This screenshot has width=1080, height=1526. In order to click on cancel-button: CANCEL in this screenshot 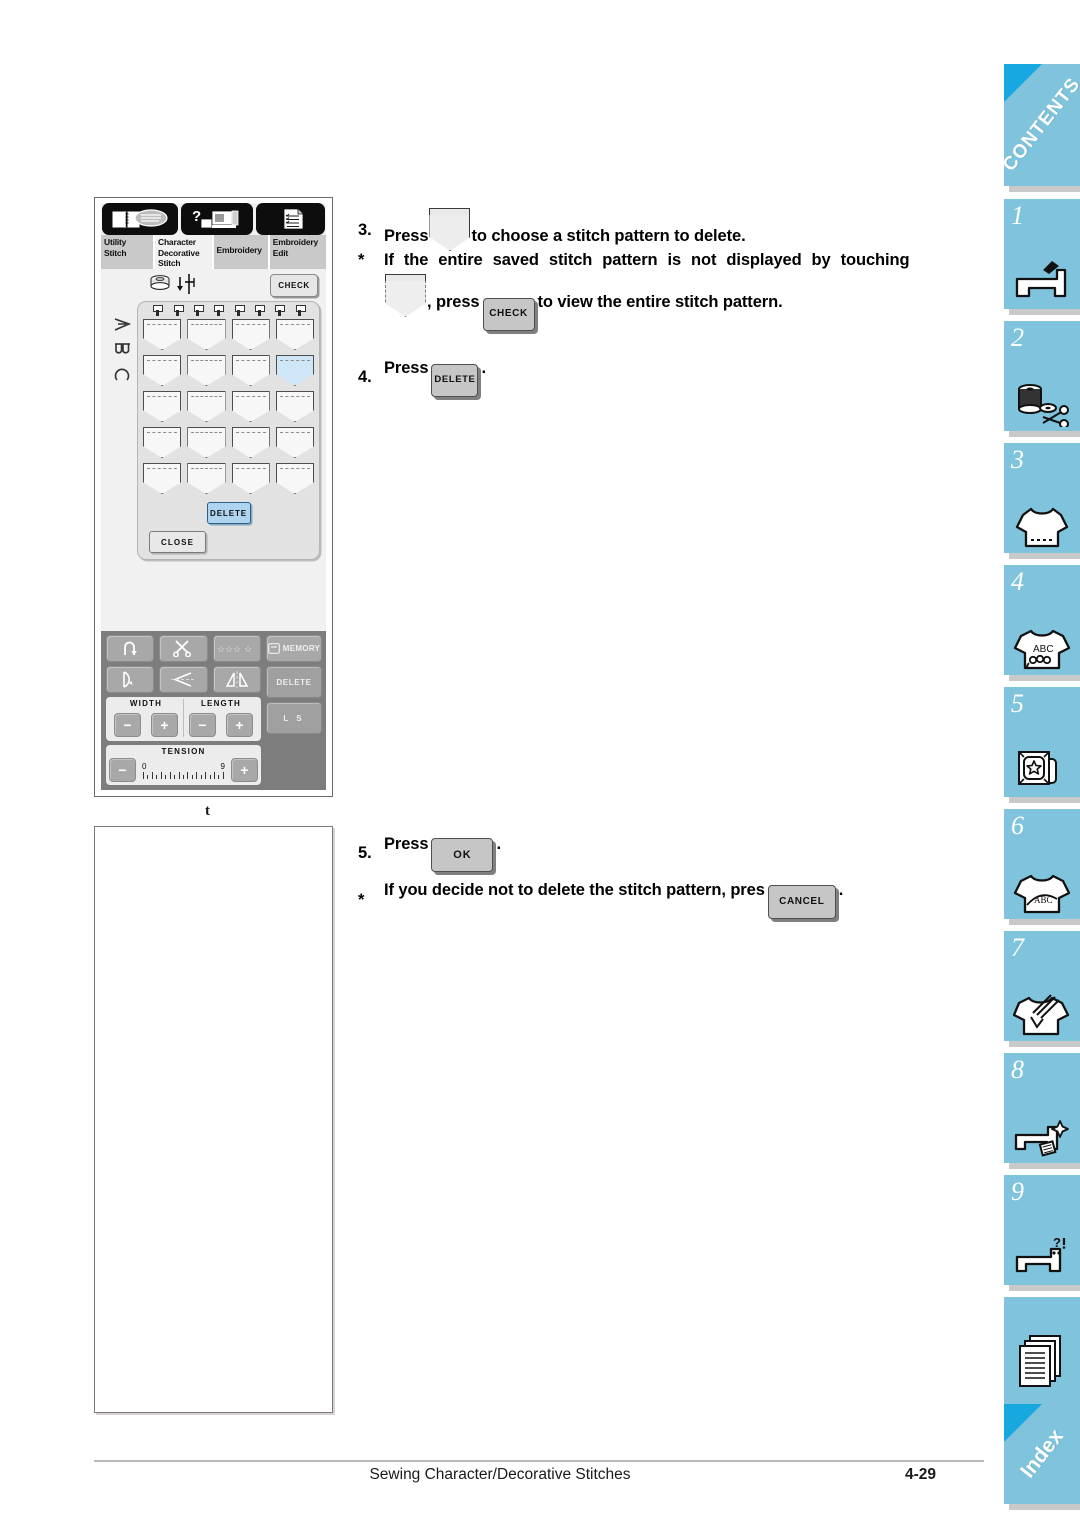, I will do `click(801, 902)`.